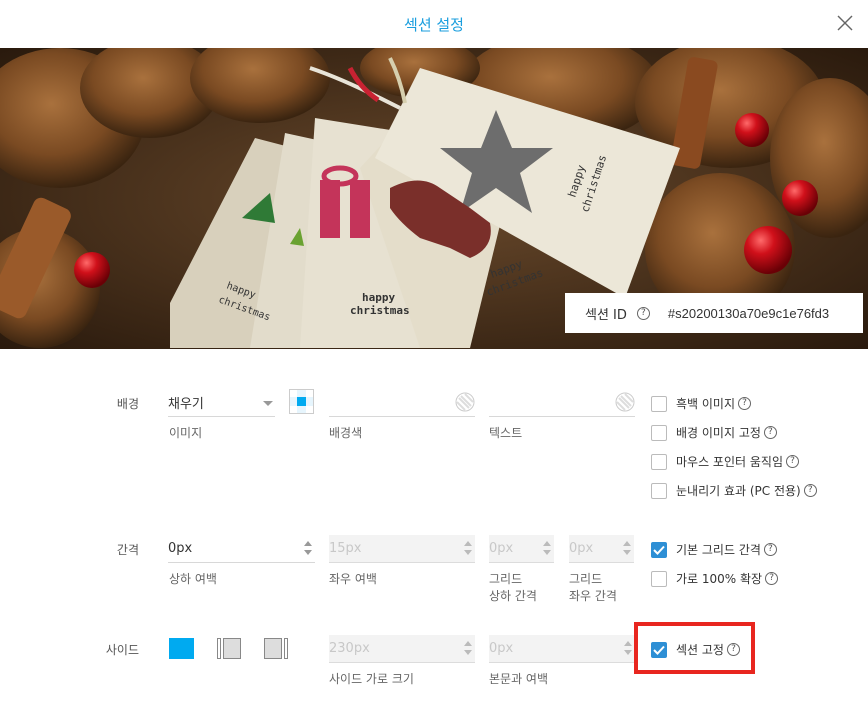 The image size is (868, 720). What do you see at coordinates (719, 579) in the screenshot?
I see `option-label: 가로 100% 확장` at bounding box center [719, 579].